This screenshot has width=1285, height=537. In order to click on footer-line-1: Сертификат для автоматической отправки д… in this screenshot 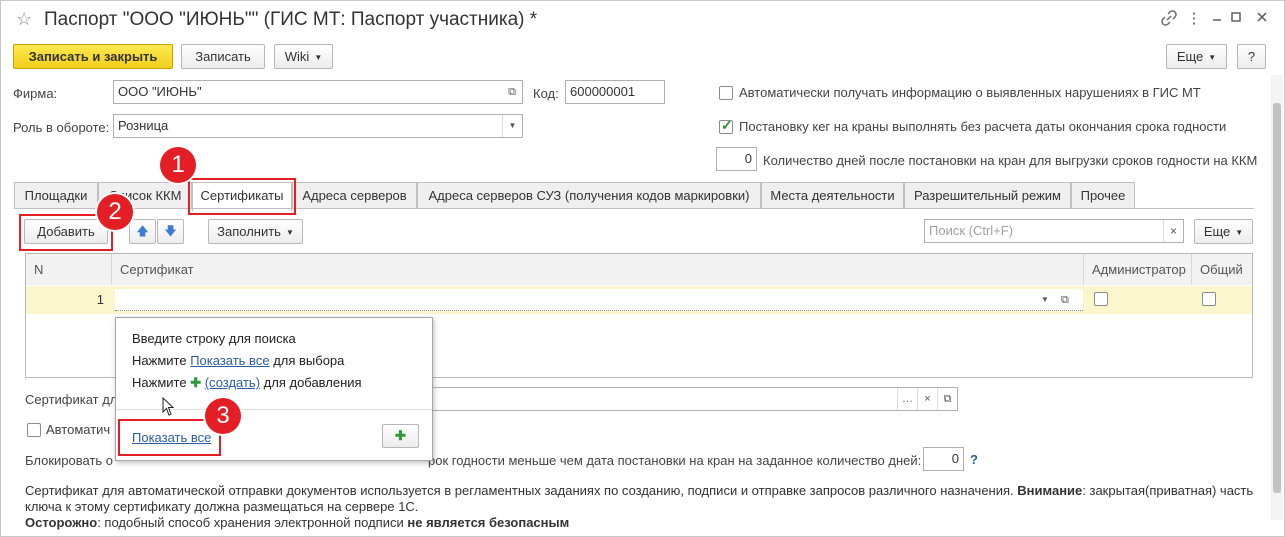, I will do `click(639, 490)`.